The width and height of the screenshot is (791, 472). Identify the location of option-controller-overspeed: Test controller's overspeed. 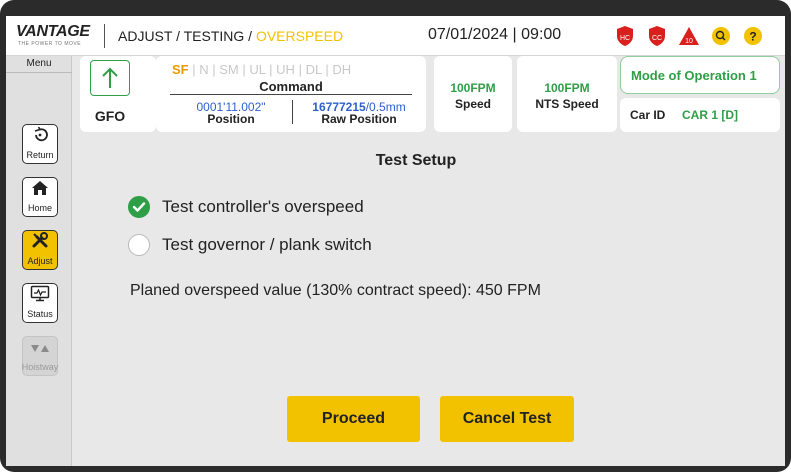
(246, 207).